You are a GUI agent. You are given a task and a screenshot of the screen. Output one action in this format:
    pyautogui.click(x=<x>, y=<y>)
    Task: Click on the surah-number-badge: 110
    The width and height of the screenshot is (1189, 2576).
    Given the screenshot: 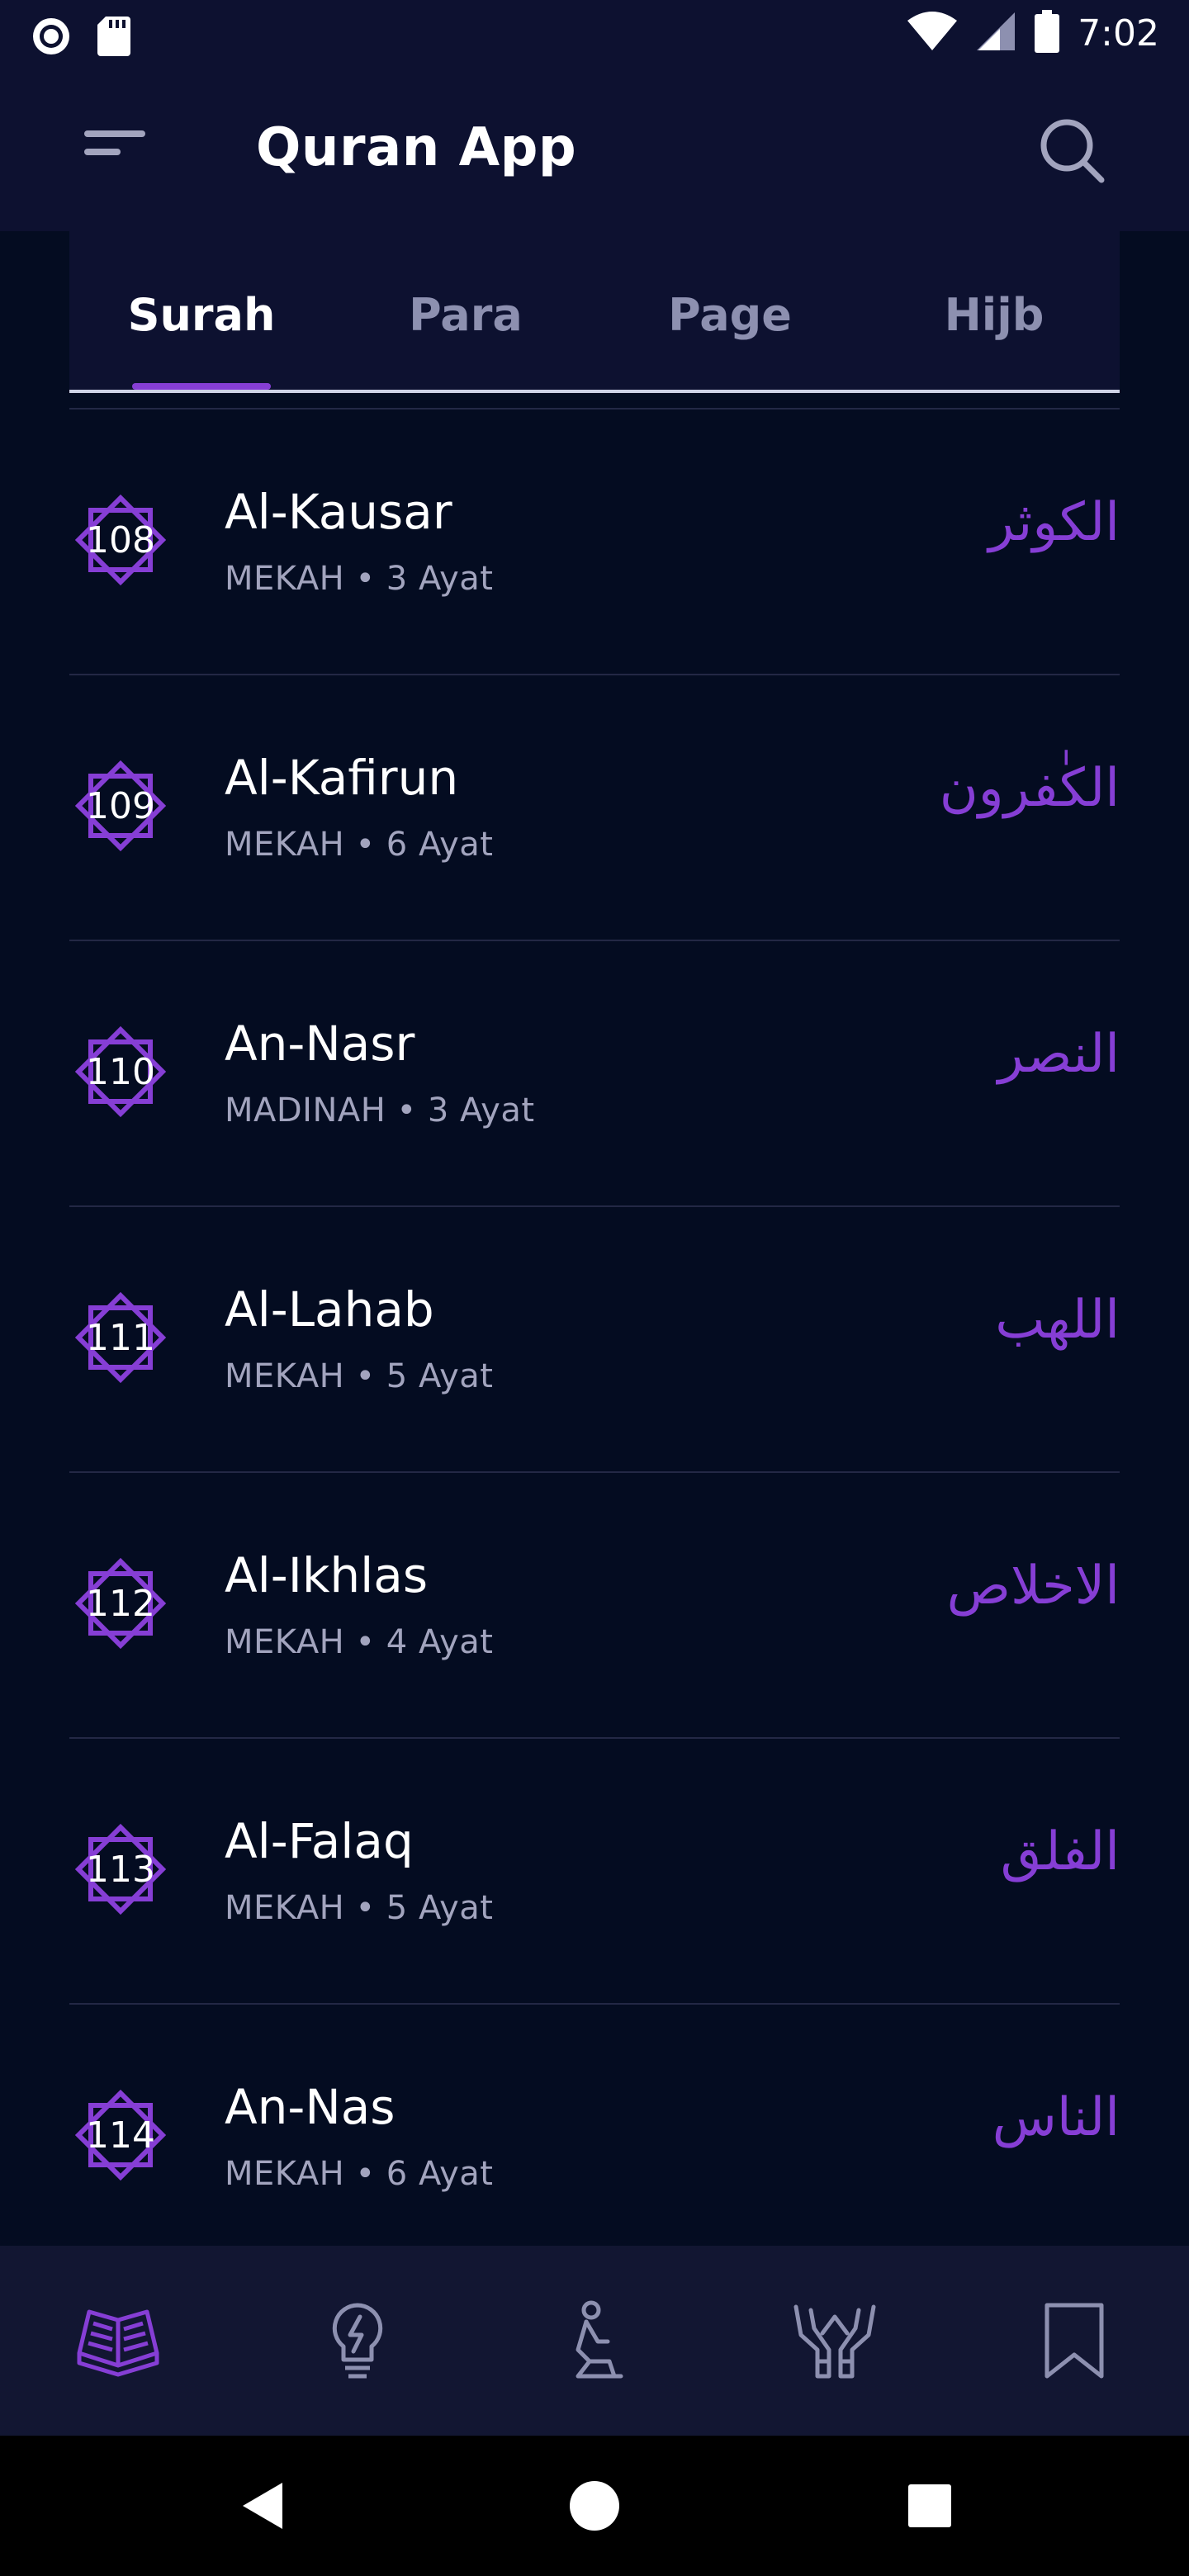 What is the action you would take?
    pyautogui.click(x=120, y=1071)
    